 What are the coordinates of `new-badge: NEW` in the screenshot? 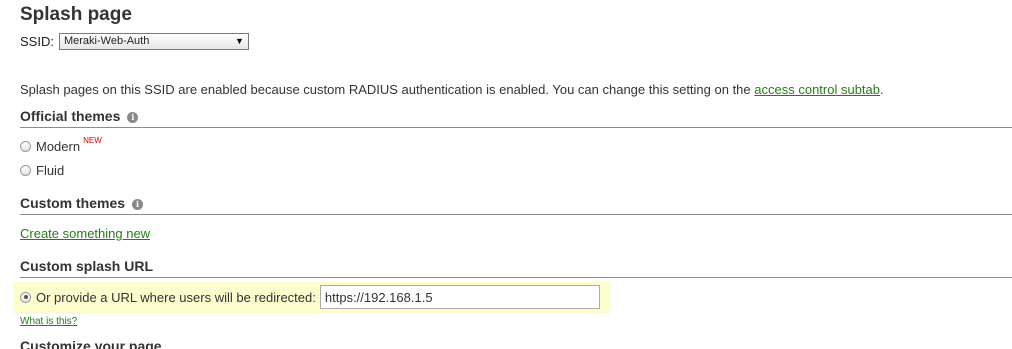 It's located at (92, 140).